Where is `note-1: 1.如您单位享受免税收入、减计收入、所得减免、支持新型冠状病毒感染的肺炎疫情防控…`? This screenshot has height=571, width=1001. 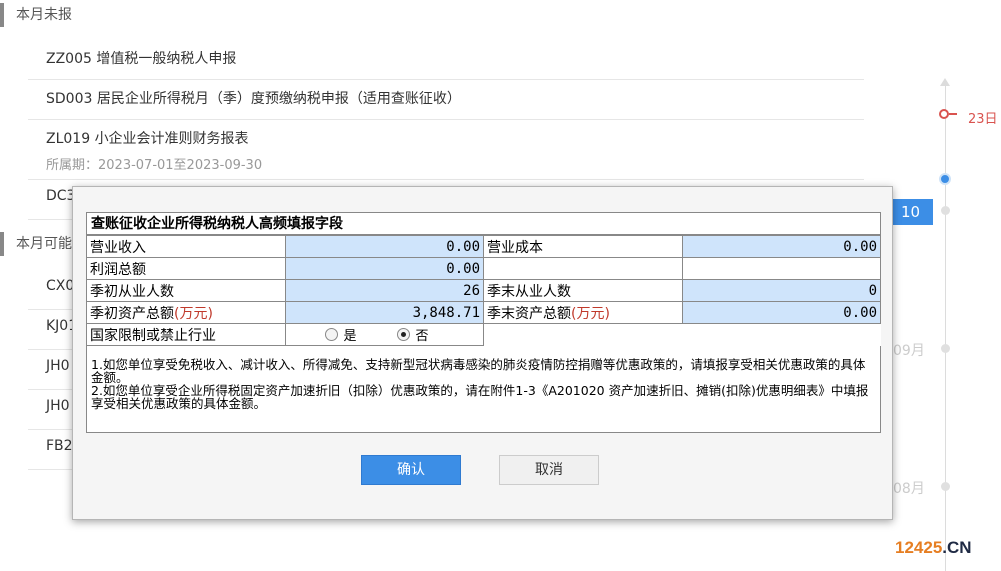
note-1: 1.如您单位享受免税收入、减计收入、所得减免、支持新型冠状病毒感染的肺炎疫情防控… is located at coordinates (478, 371).